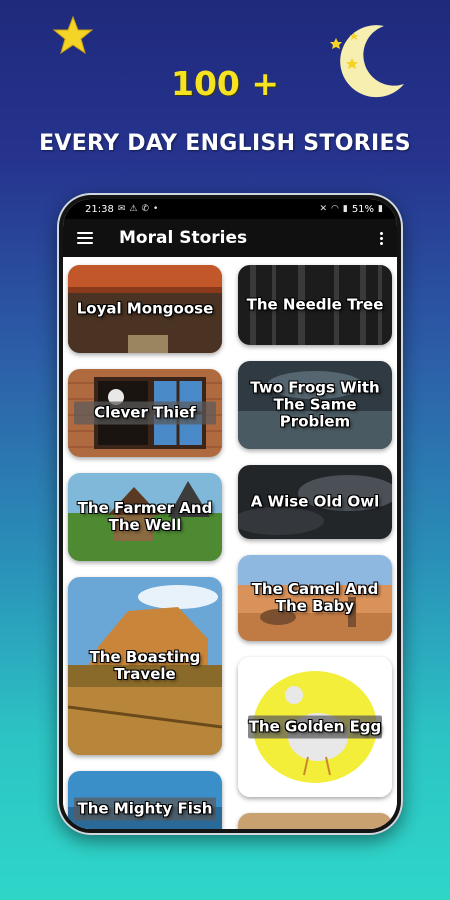  I want to click on story-title: The Golden Egg, so click(315, 727).